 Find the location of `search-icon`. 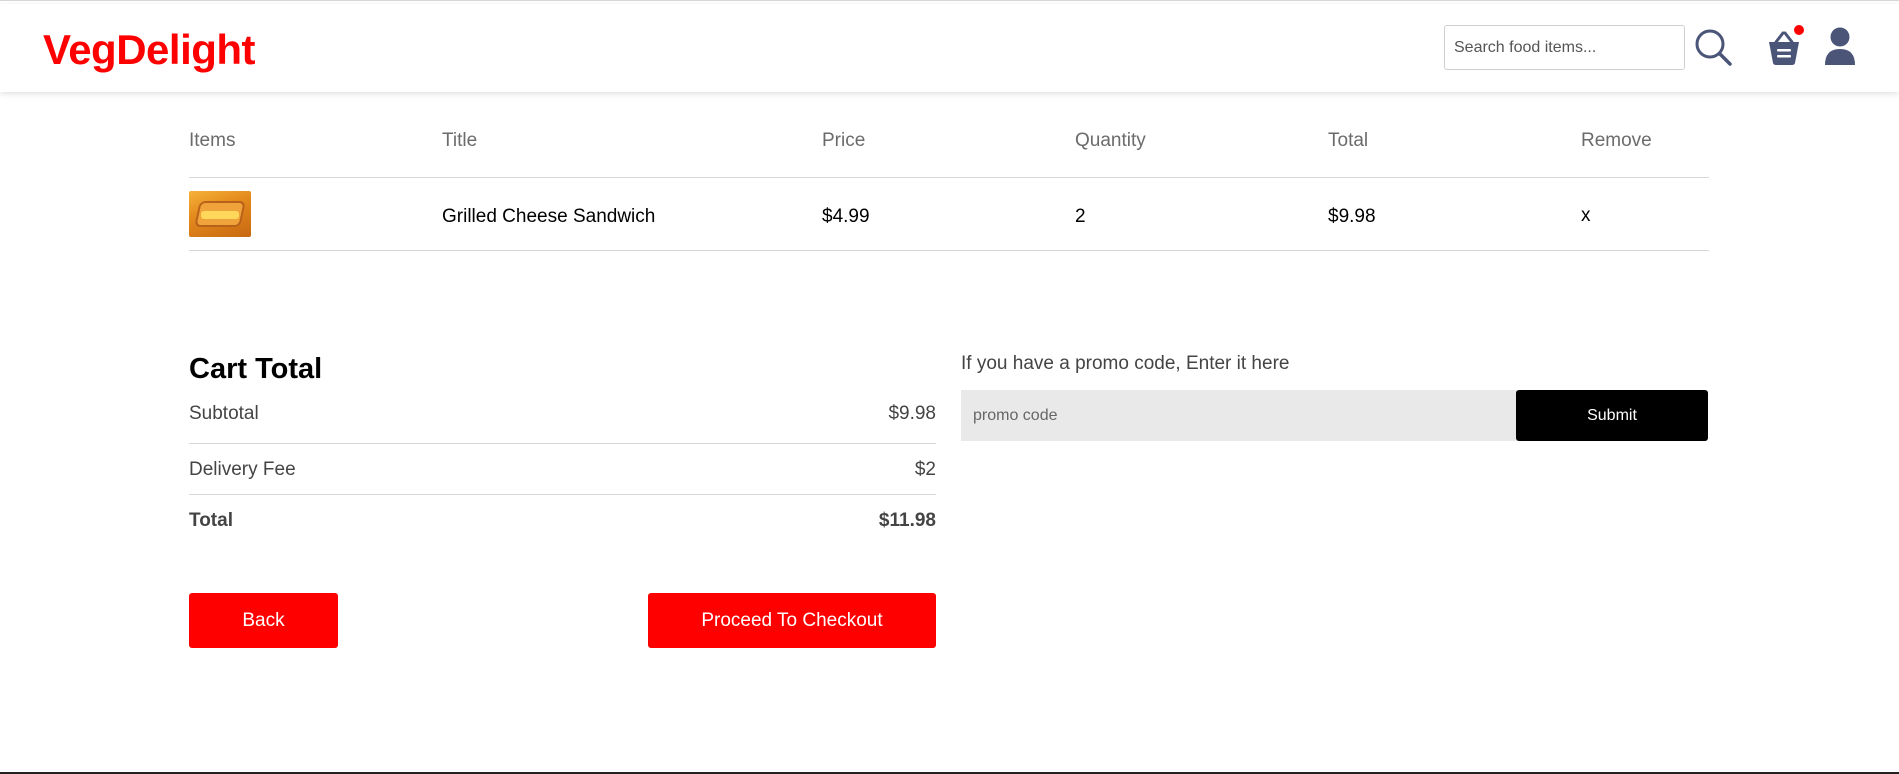

search-icon is located at coordinates (1714, 48).